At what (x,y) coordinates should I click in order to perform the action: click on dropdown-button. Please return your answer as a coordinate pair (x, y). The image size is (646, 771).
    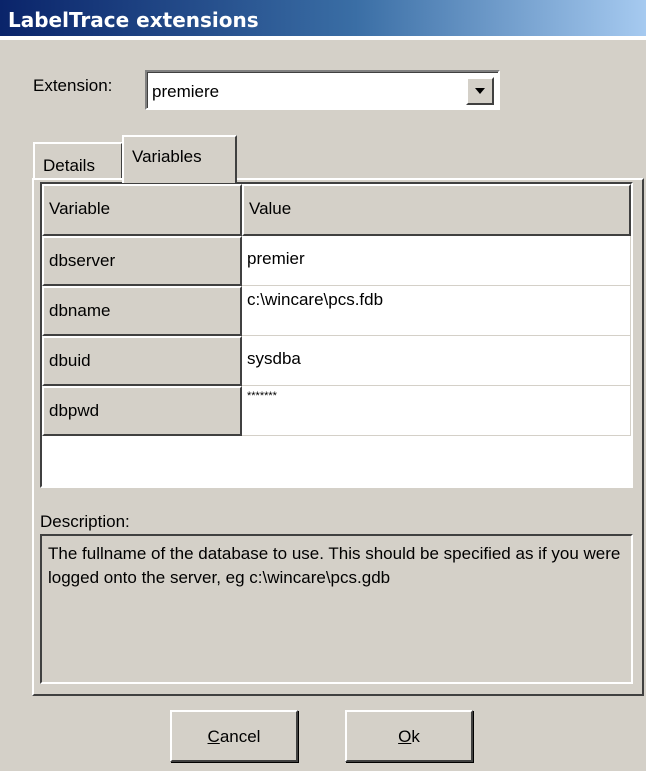
    Looking at the image, I should click on (480, 91).